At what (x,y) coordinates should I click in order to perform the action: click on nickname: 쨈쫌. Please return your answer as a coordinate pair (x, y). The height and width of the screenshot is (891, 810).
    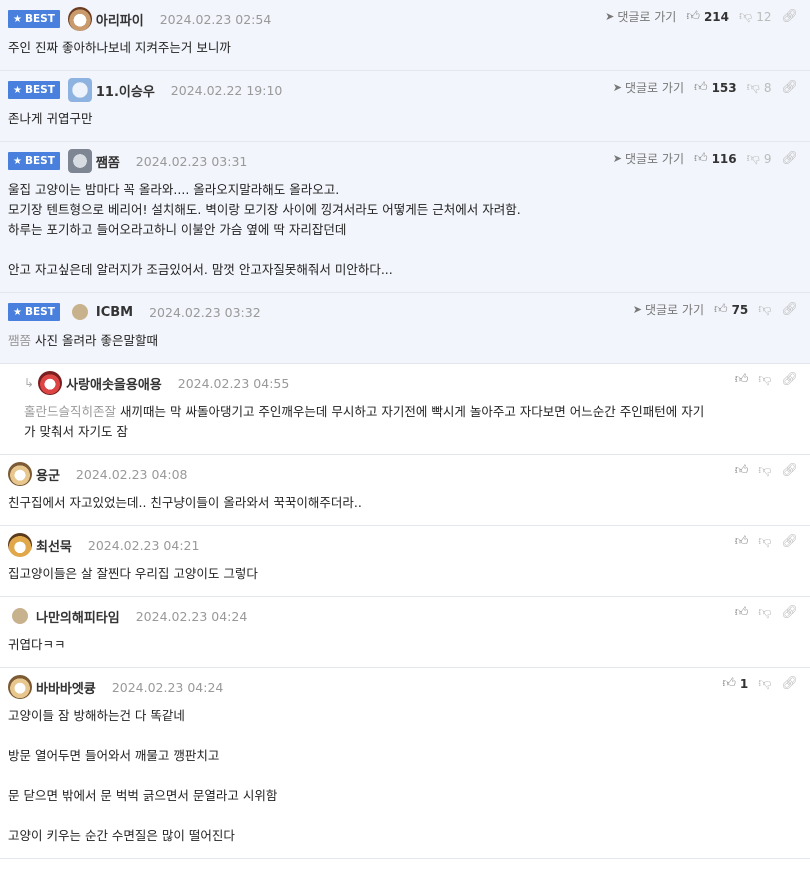
    Looking at the image, I should click on (108, 161).